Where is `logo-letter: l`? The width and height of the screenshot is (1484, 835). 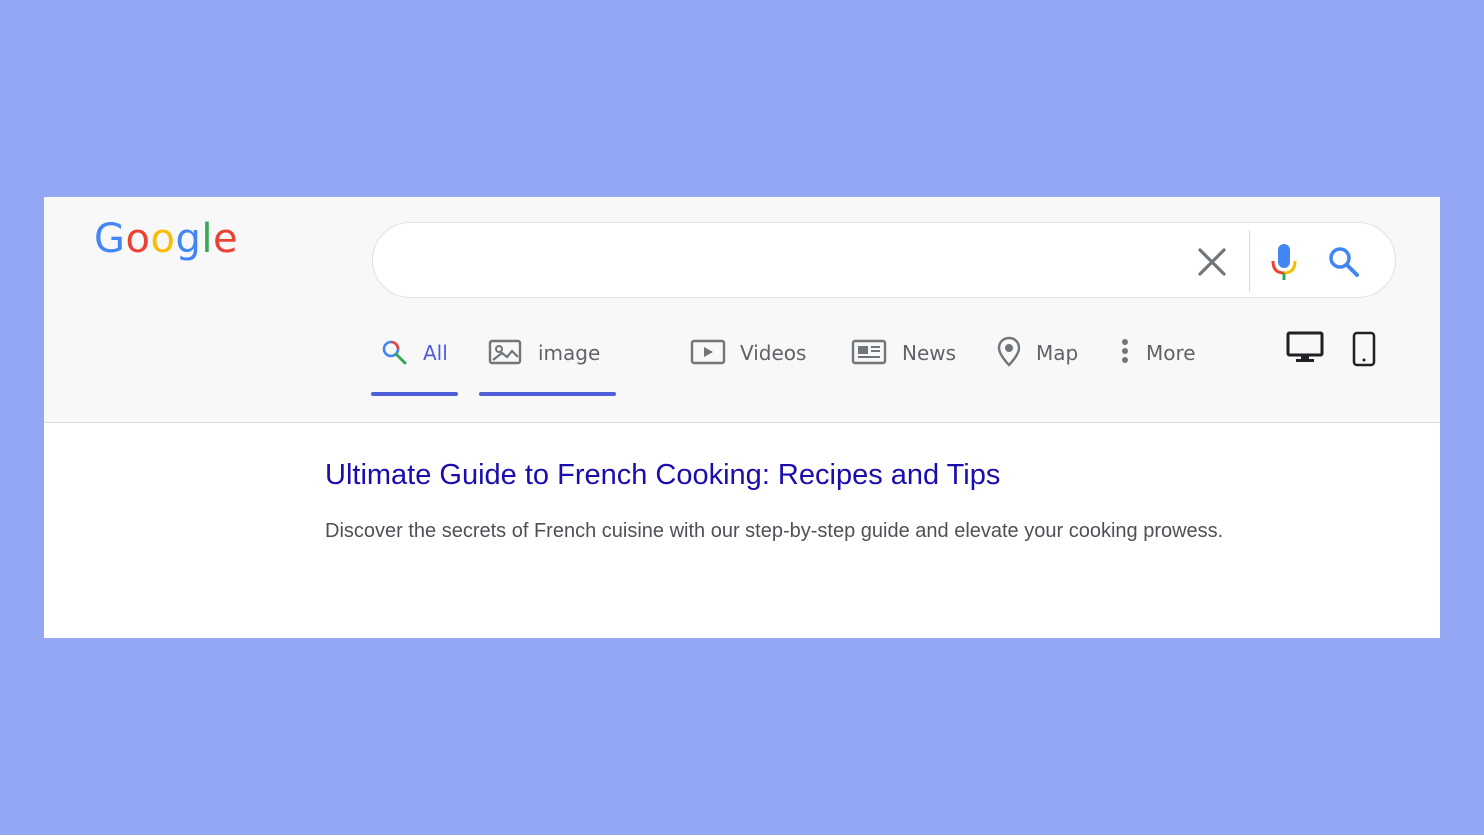 logo-letter: l is located at coordinates (207, 239).